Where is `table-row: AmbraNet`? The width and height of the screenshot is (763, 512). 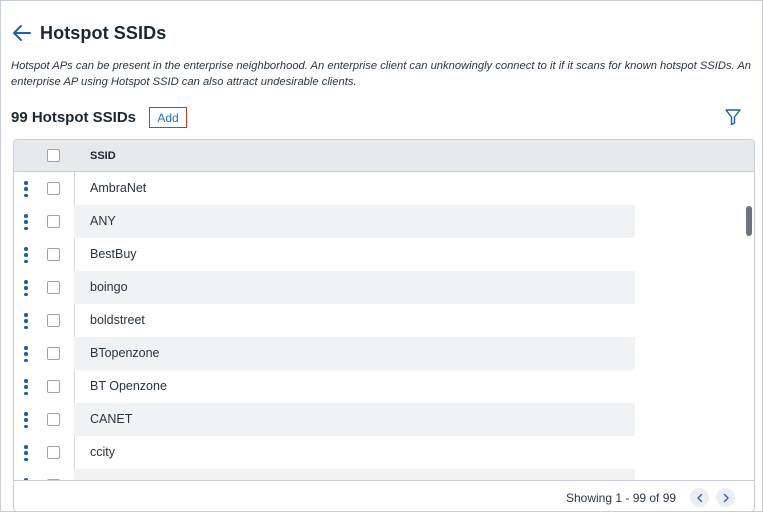
table-row: AmbraNet is located at coordinates (384, 188).